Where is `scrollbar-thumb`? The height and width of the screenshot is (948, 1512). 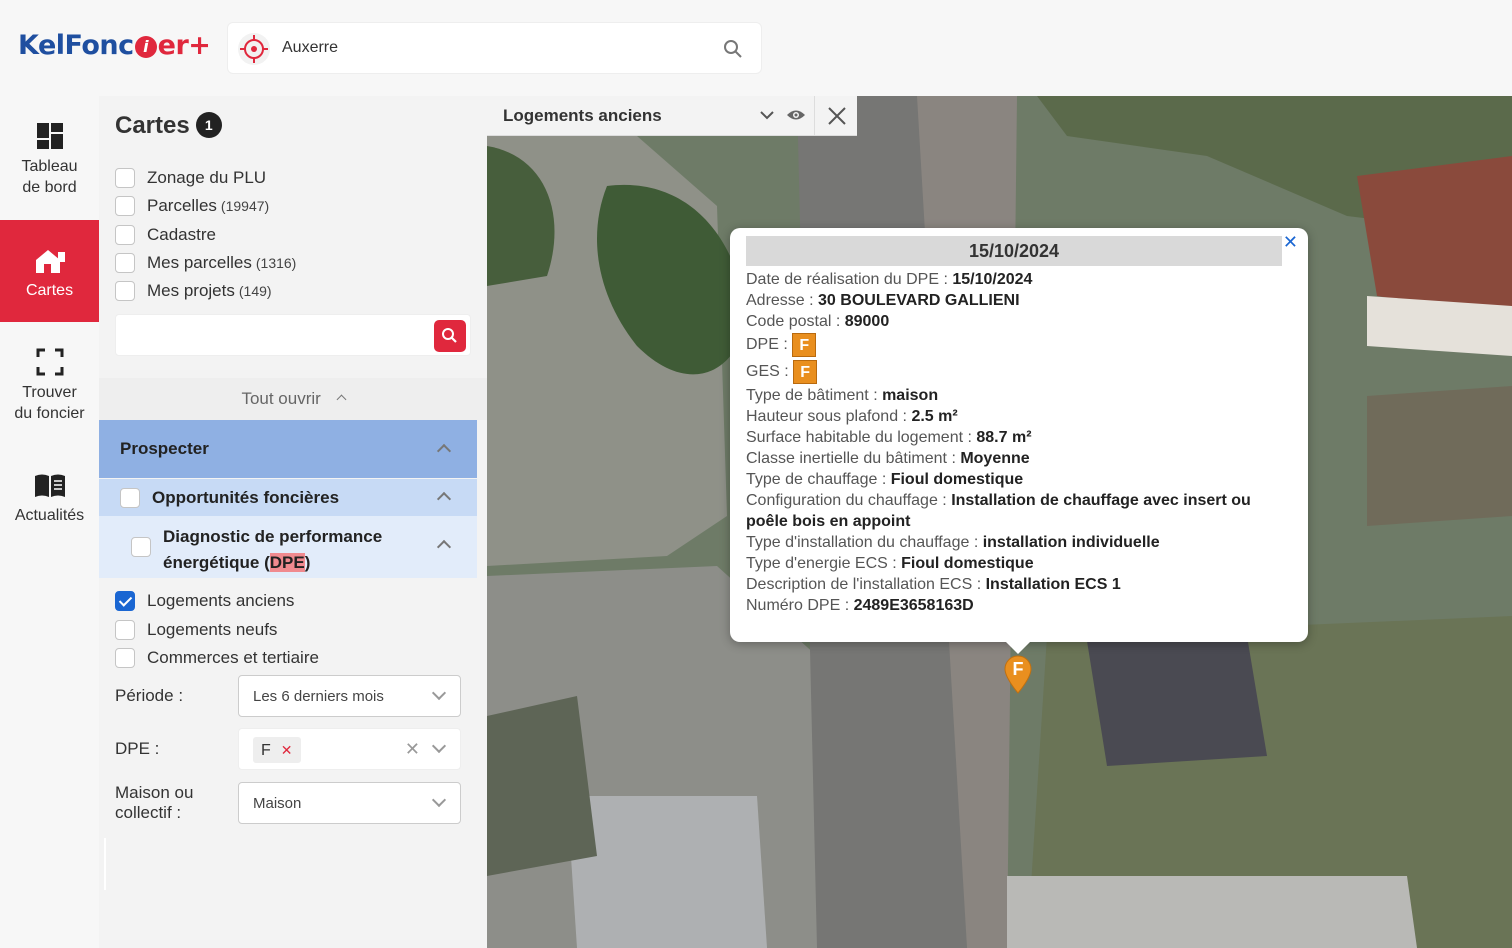
scrollbar-thumb is located at coordinates (105, 864).